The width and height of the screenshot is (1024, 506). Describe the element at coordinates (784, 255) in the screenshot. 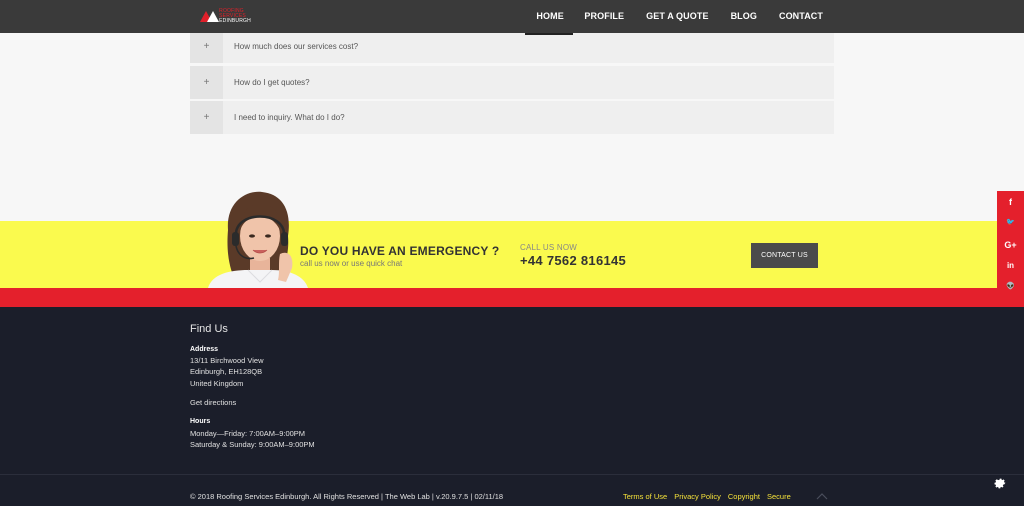

I see `contact-us-button: CONTACT US` at that location.